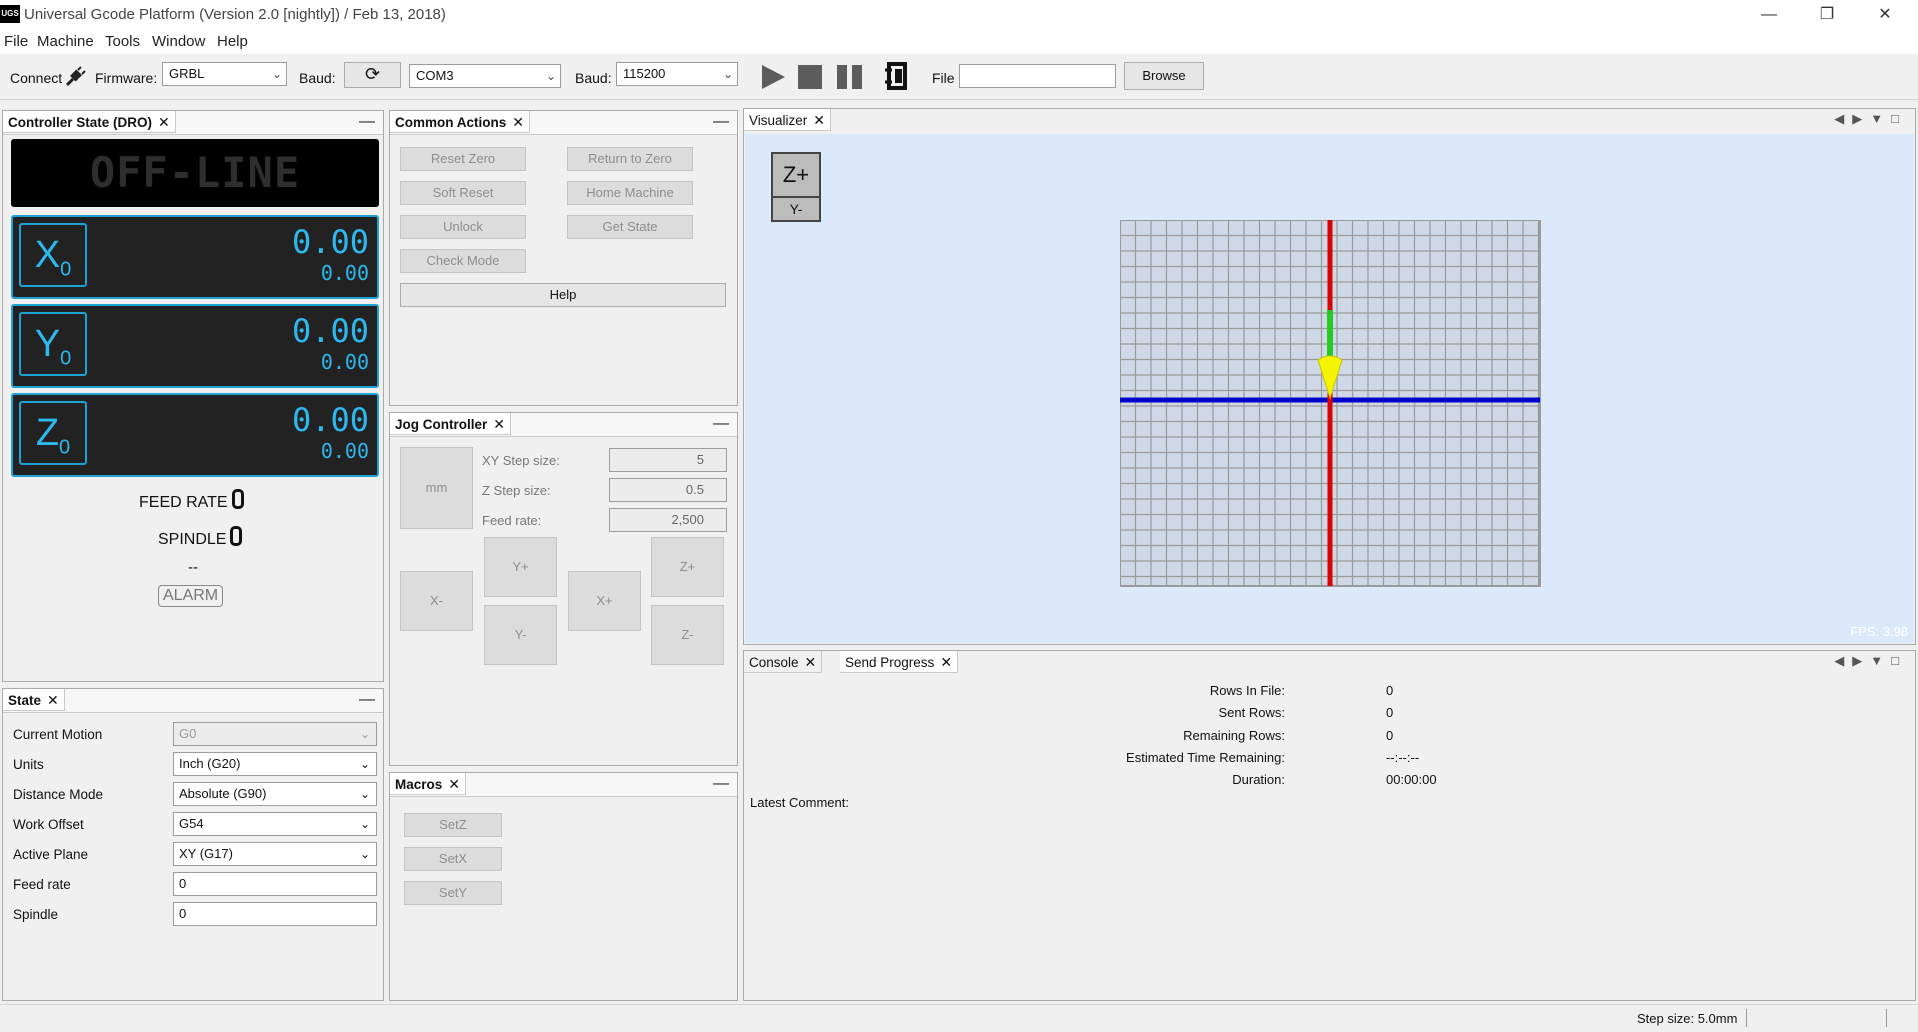 The image size is (1918, 1032). Describe the element at coordinates (520, 567) in the screenshot. I see `jog-y-plus-button: Y+` at that location.